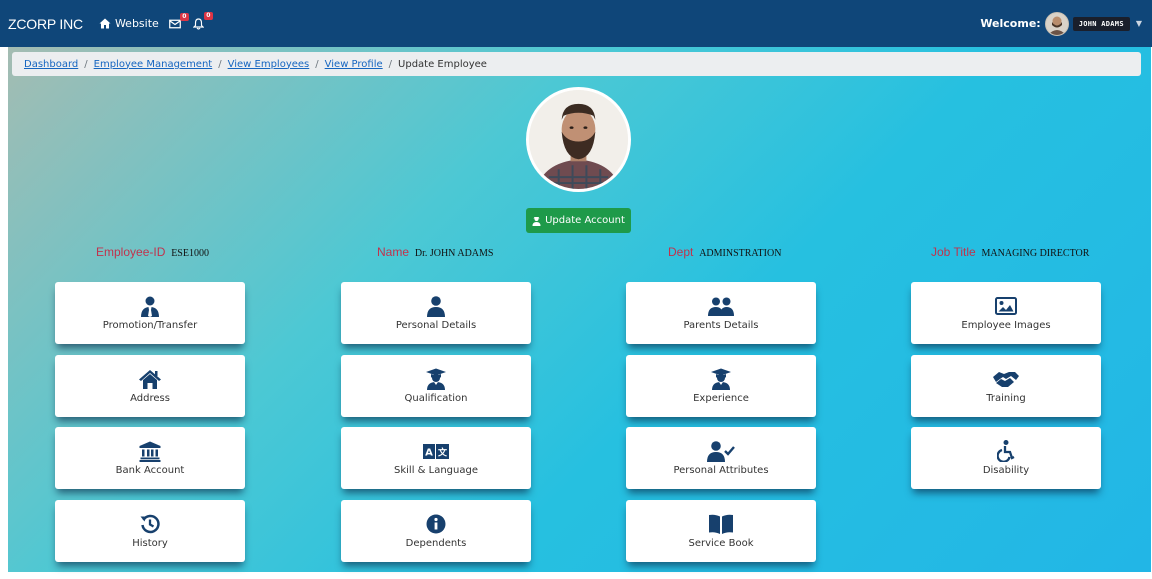 The height and width of the screenshot is (579, 1152). I want to click on card-service-book: Service Book, so click(721, 531).